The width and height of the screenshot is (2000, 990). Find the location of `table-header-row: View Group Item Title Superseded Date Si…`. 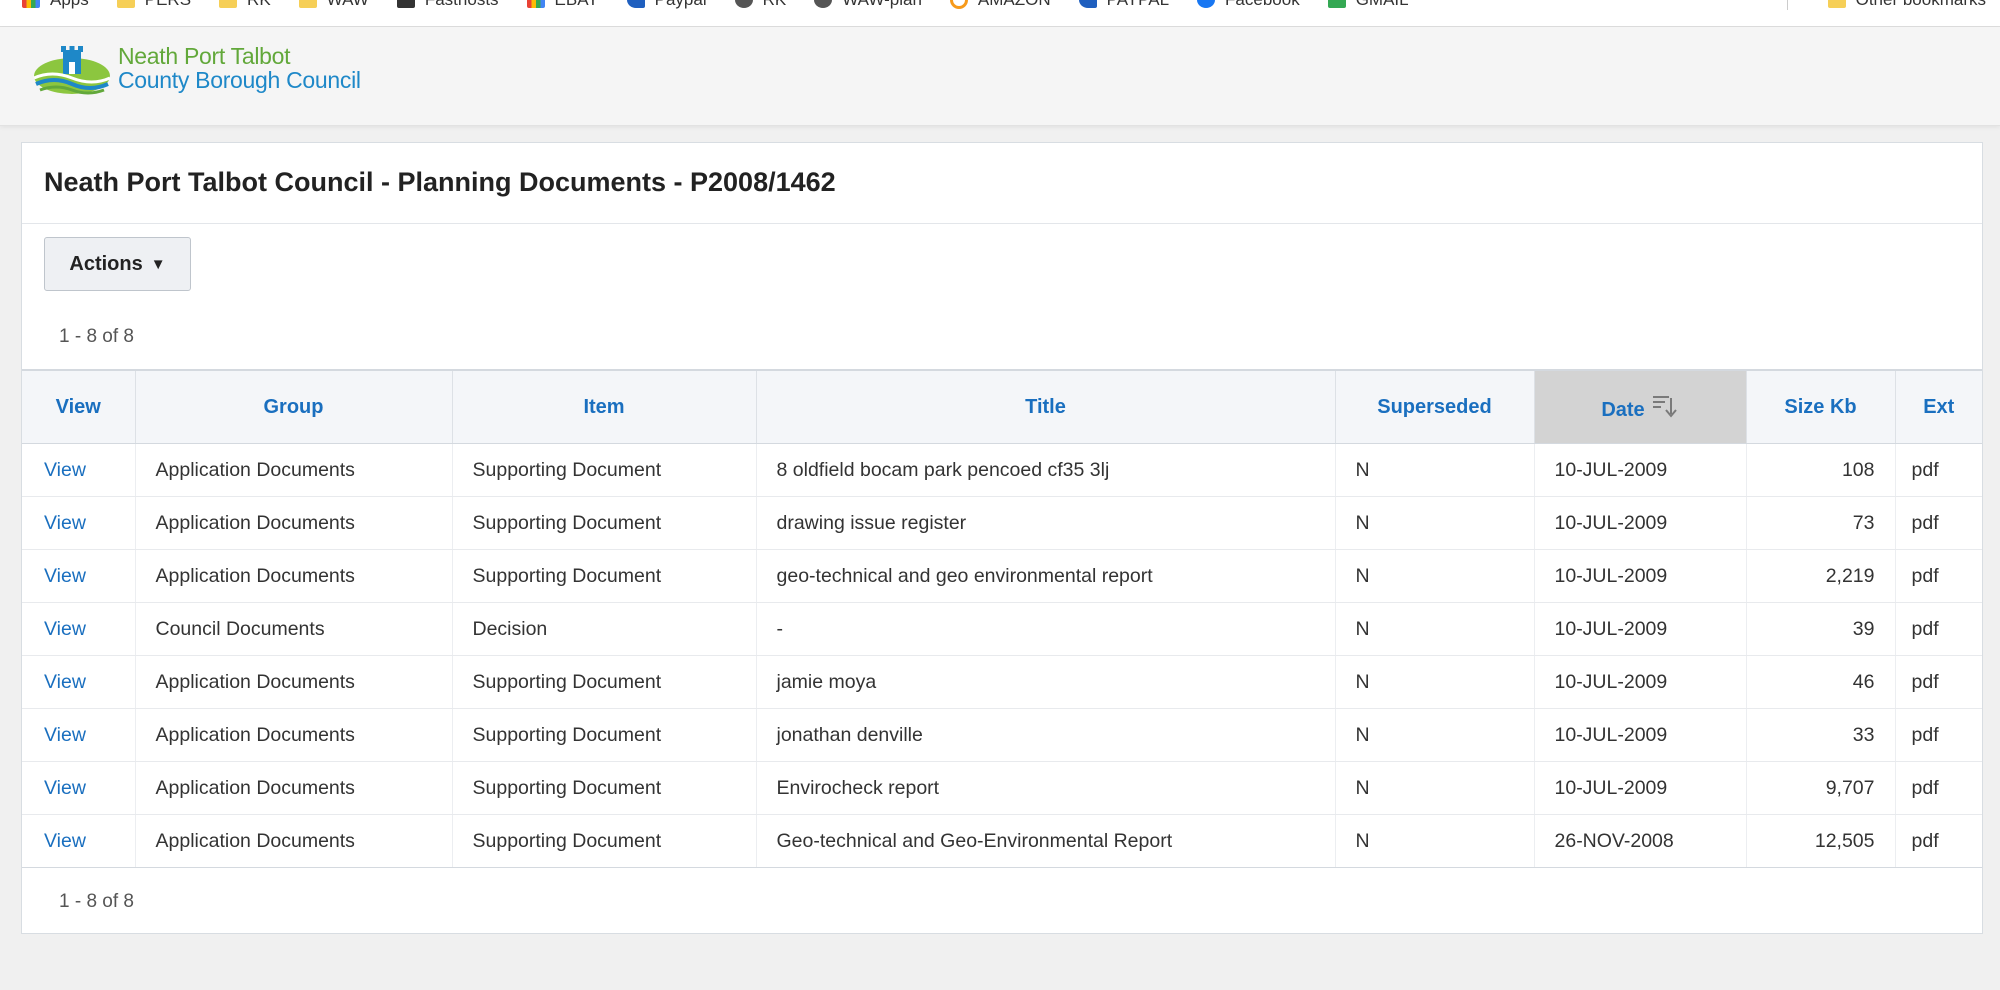

table-header-row: View Group Item Title Superseded Date Si… is located at coordinates (1002, 406).